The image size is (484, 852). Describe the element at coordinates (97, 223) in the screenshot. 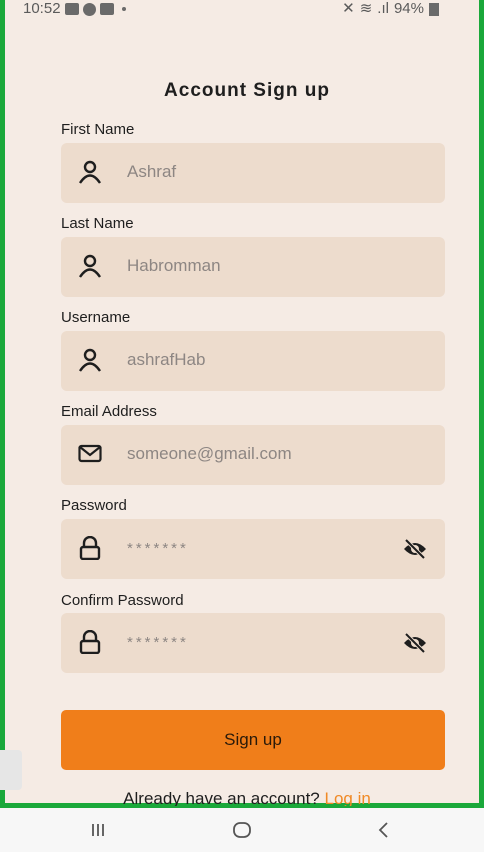

I see `last-name-label: Last Name` at that location.